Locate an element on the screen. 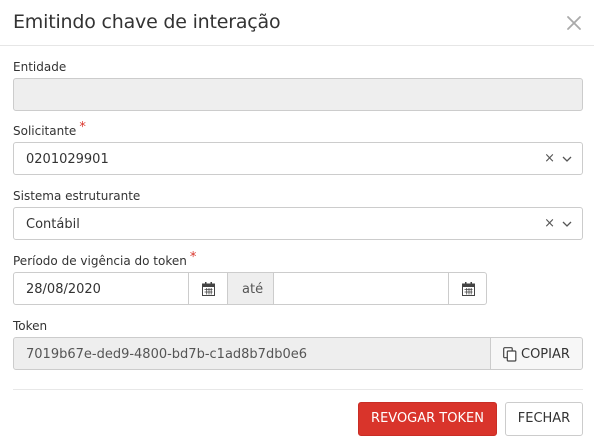 The width and height of the screenshot is (594, 443). end-date-calendar-button is located at coordinates (467, 288).